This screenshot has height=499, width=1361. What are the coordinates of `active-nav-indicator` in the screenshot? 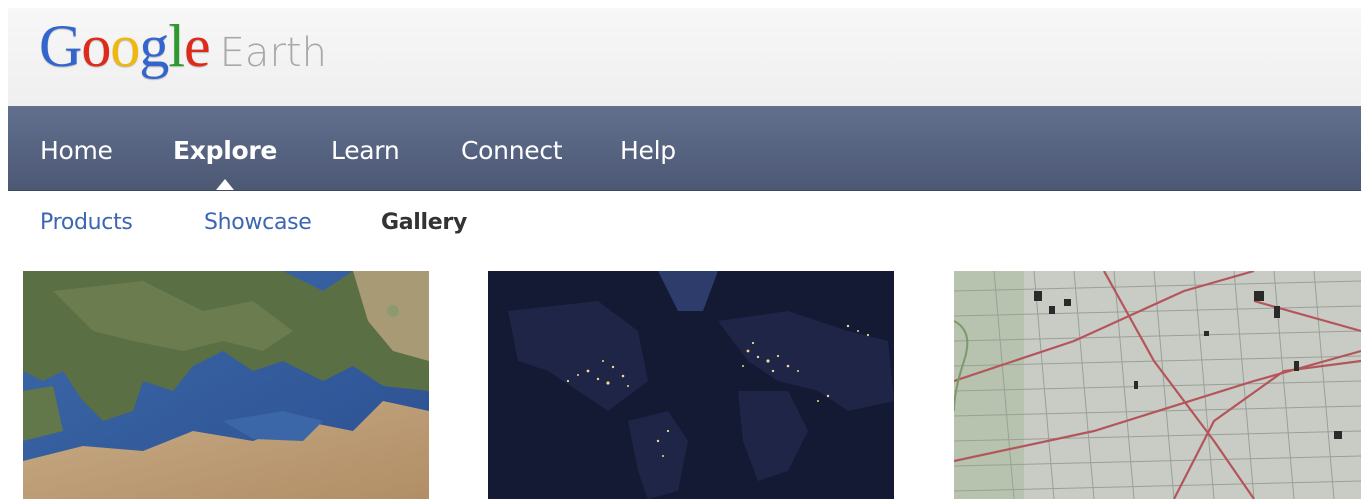 It's located at (225, 184).